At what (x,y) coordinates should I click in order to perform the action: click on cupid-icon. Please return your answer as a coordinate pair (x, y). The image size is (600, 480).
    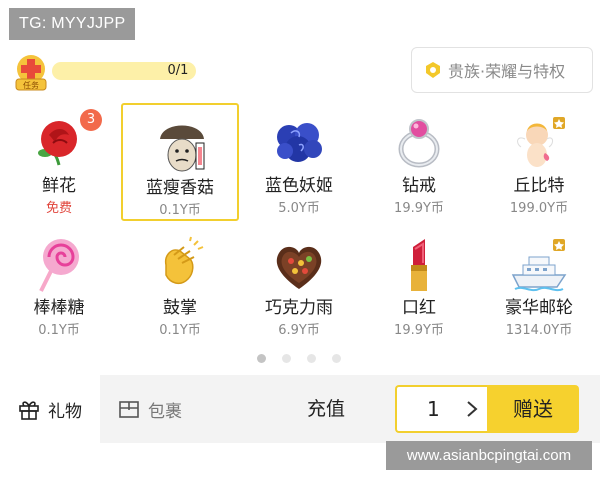
    Looking at the image, I should click on (541, 142).